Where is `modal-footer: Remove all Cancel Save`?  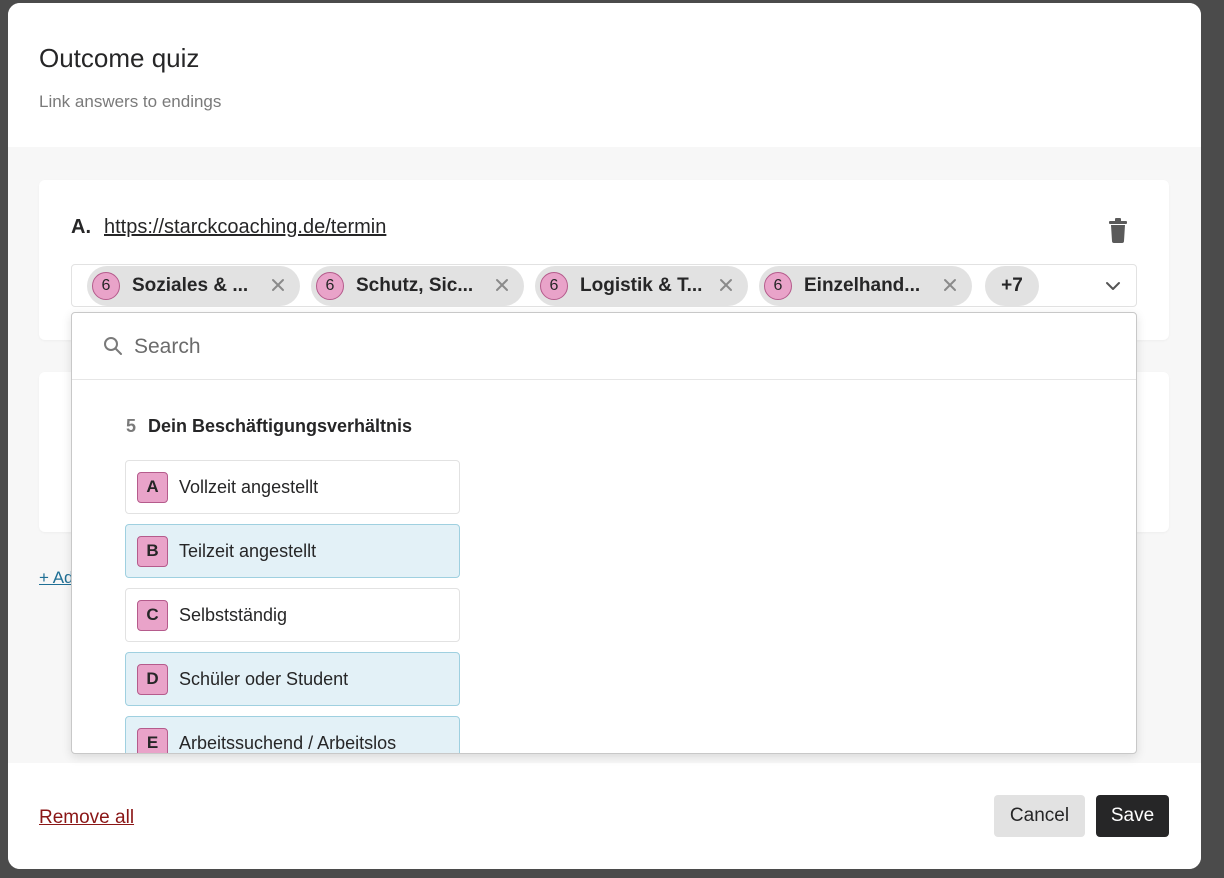 modal-footer: Remove all Cancel Save is located at coordinates (604, 816).